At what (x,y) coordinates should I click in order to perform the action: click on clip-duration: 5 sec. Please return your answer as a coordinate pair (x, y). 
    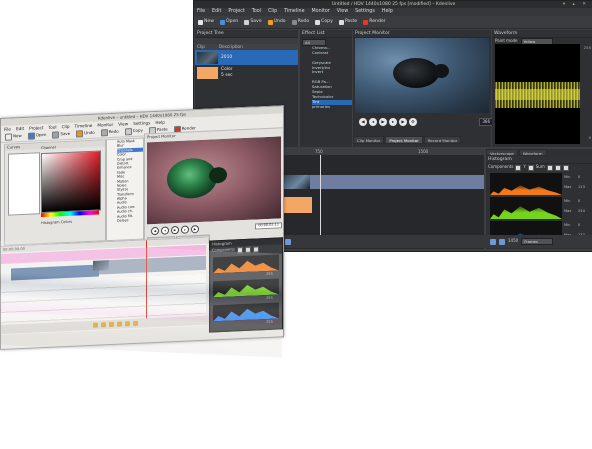
    Looking at the image, I should click on (227, 75).